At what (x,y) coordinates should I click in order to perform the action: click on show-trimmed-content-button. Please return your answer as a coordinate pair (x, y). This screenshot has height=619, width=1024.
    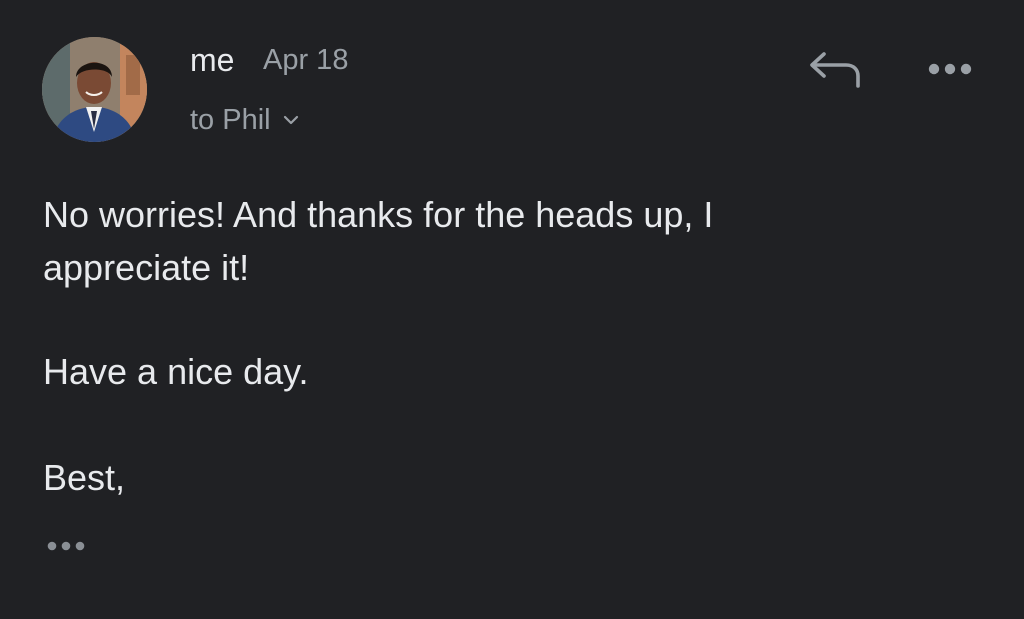
    Looking at the image, I should click on (68, 546).